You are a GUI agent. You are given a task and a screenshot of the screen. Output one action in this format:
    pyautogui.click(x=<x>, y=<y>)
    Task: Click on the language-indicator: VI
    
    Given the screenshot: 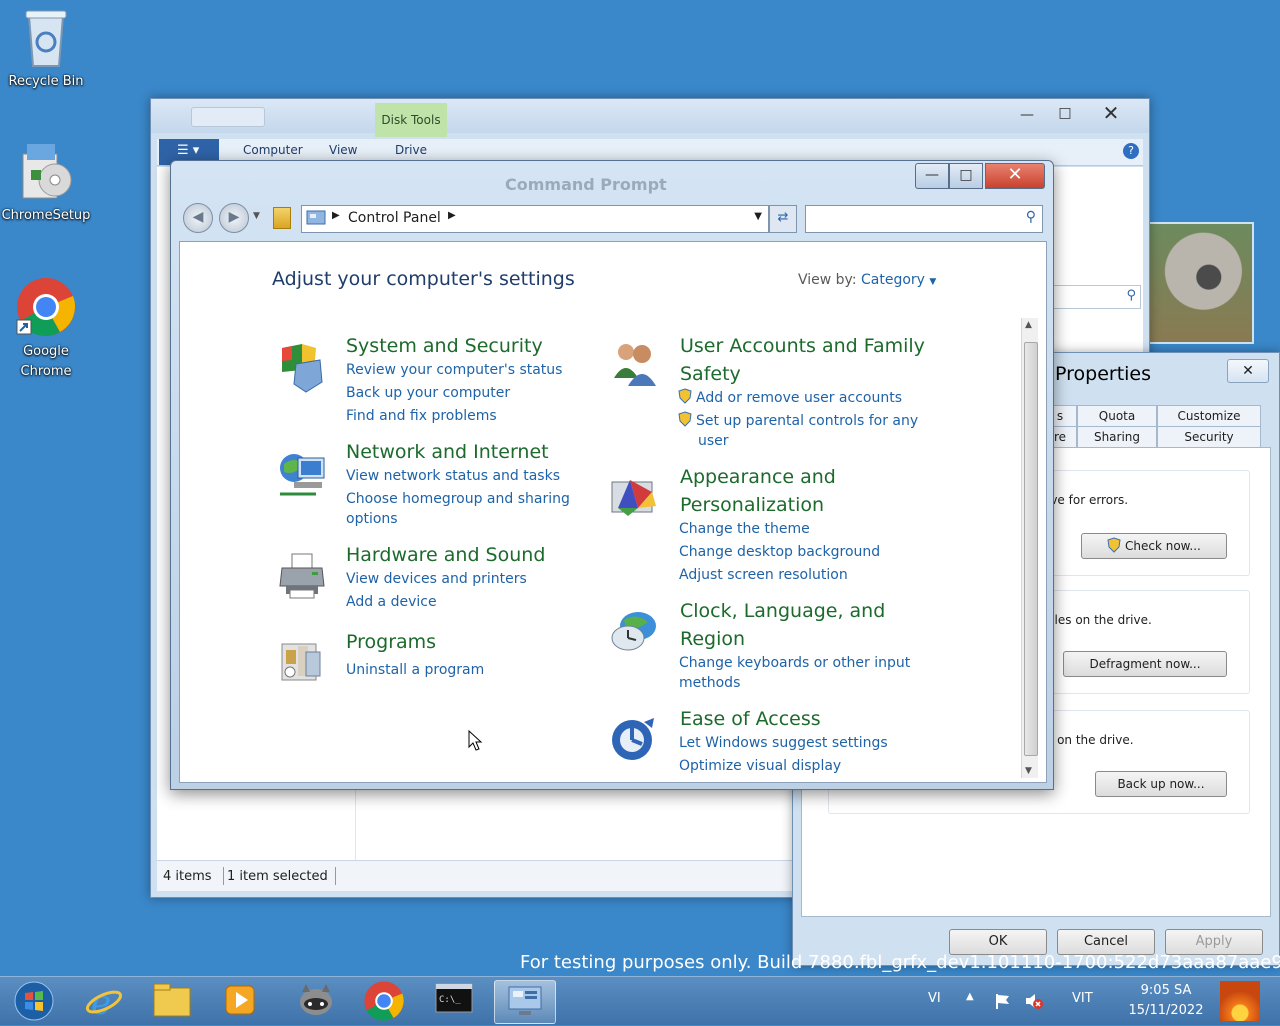 What is the action you would take?
    pyautogui.click(x=934, y=998)
    